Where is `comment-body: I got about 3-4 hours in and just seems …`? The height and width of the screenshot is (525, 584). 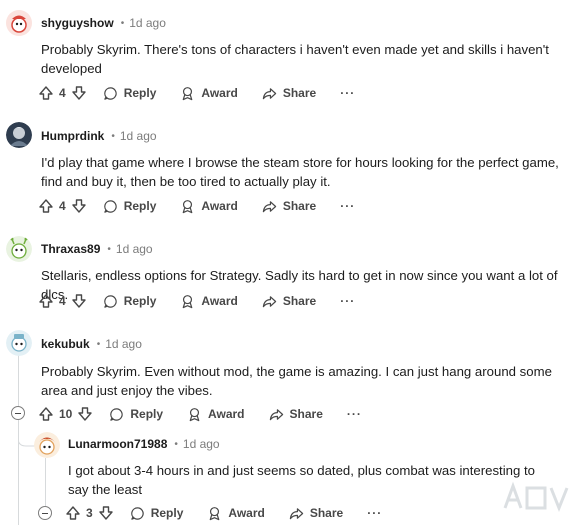 comment-body: I got about 3-4 hours in and just seems … is located at coordinates (301, 480).